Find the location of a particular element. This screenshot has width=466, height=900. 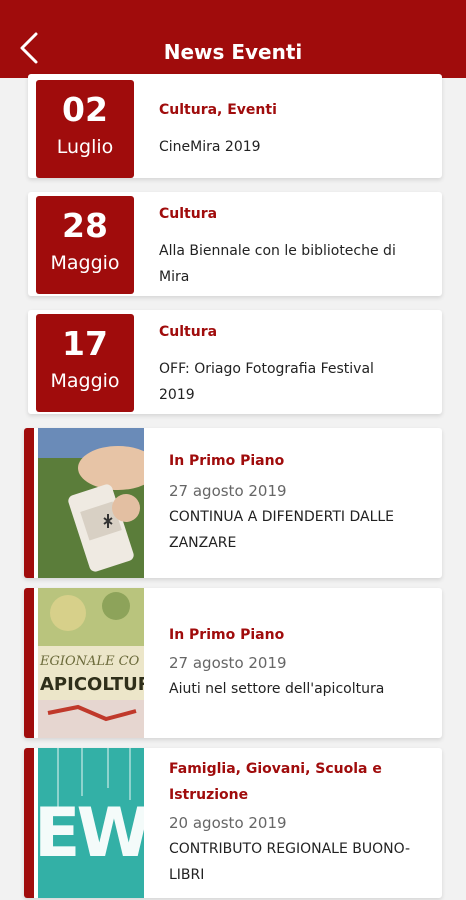

thumbnail-text: EGIONALE CO is located at coordinates (90, 661).